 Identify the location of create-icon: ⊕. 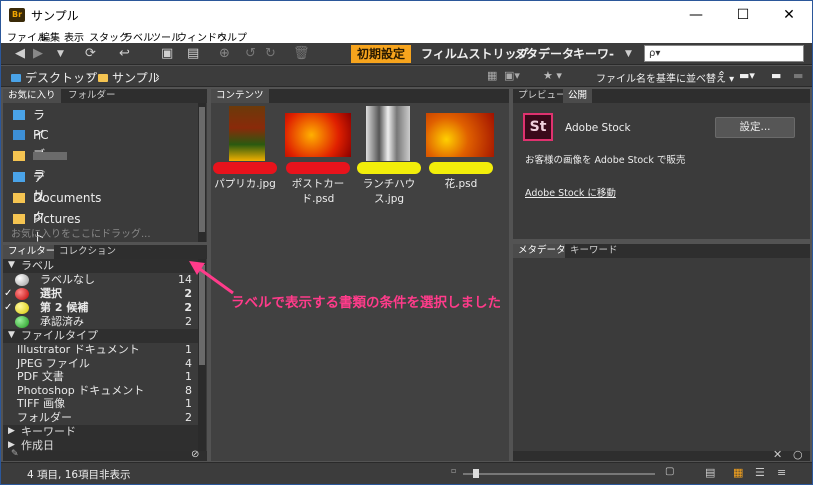
(224, 54).